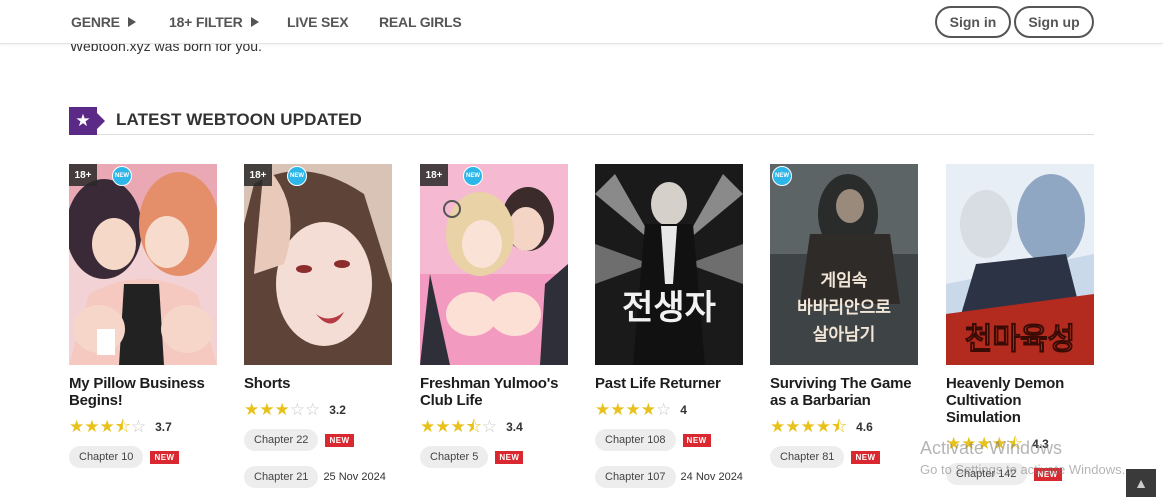 The image size is (1163, 500). I want to click on chapter-link: Chapter 5, so click(454, 457).